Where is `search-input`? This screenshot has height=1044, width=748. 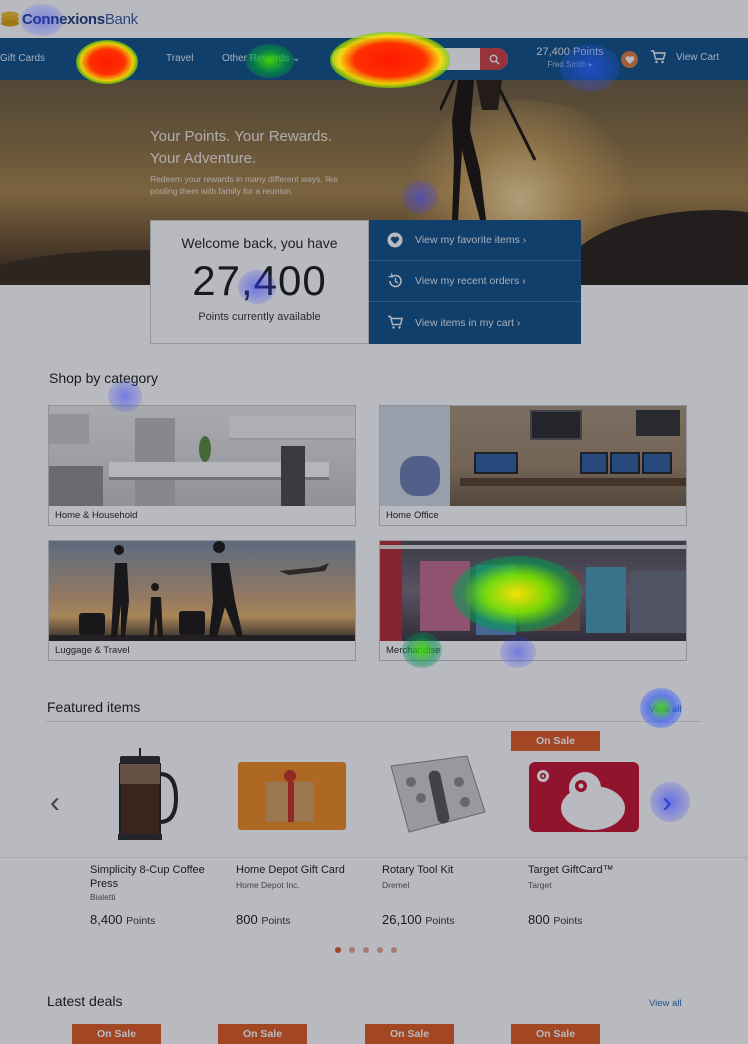
search-input is located at coordinates (406, 59).